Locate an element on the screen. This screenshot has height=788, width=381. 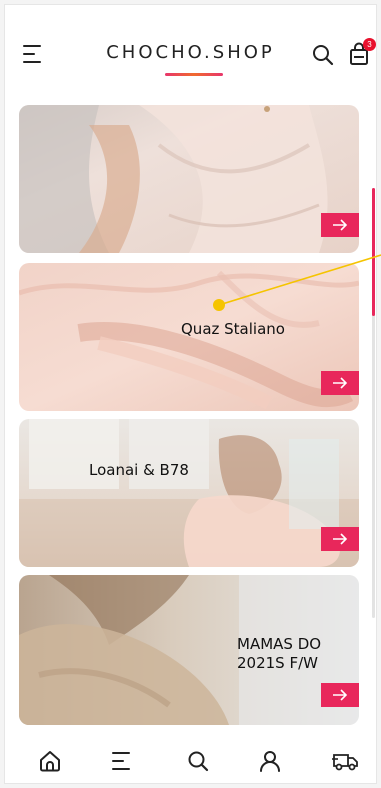
shopping-bag-icon: 3 is located at coordinates (362, 53).